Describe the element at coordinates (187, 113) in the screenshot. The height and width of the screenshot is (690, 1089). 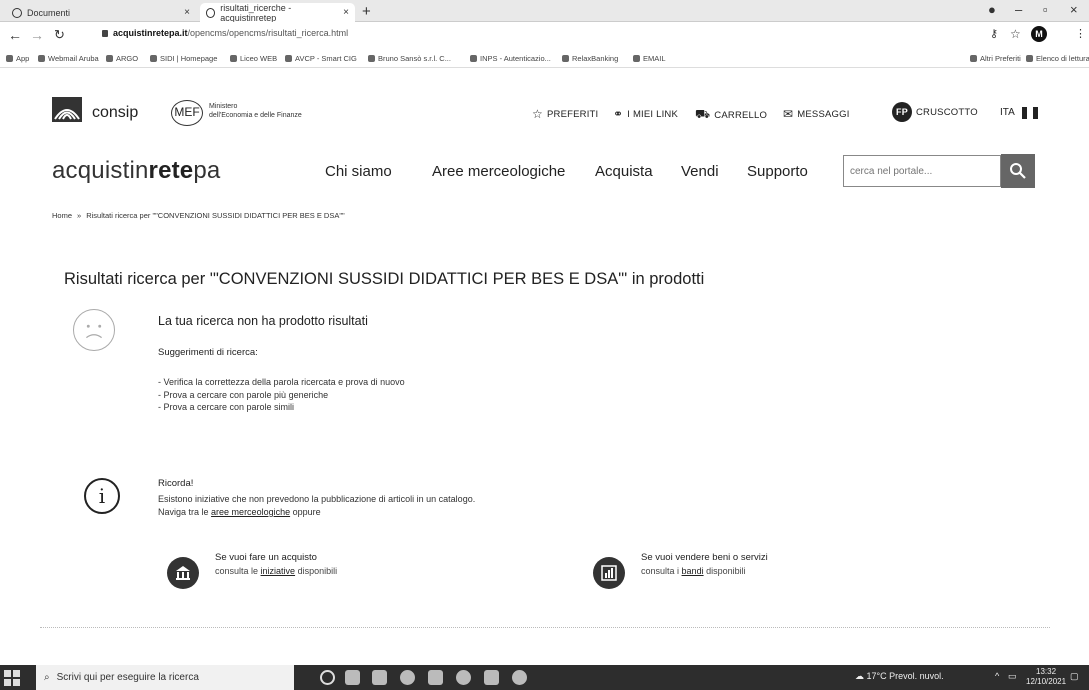
I see `mef-logo: MEF` at that location.